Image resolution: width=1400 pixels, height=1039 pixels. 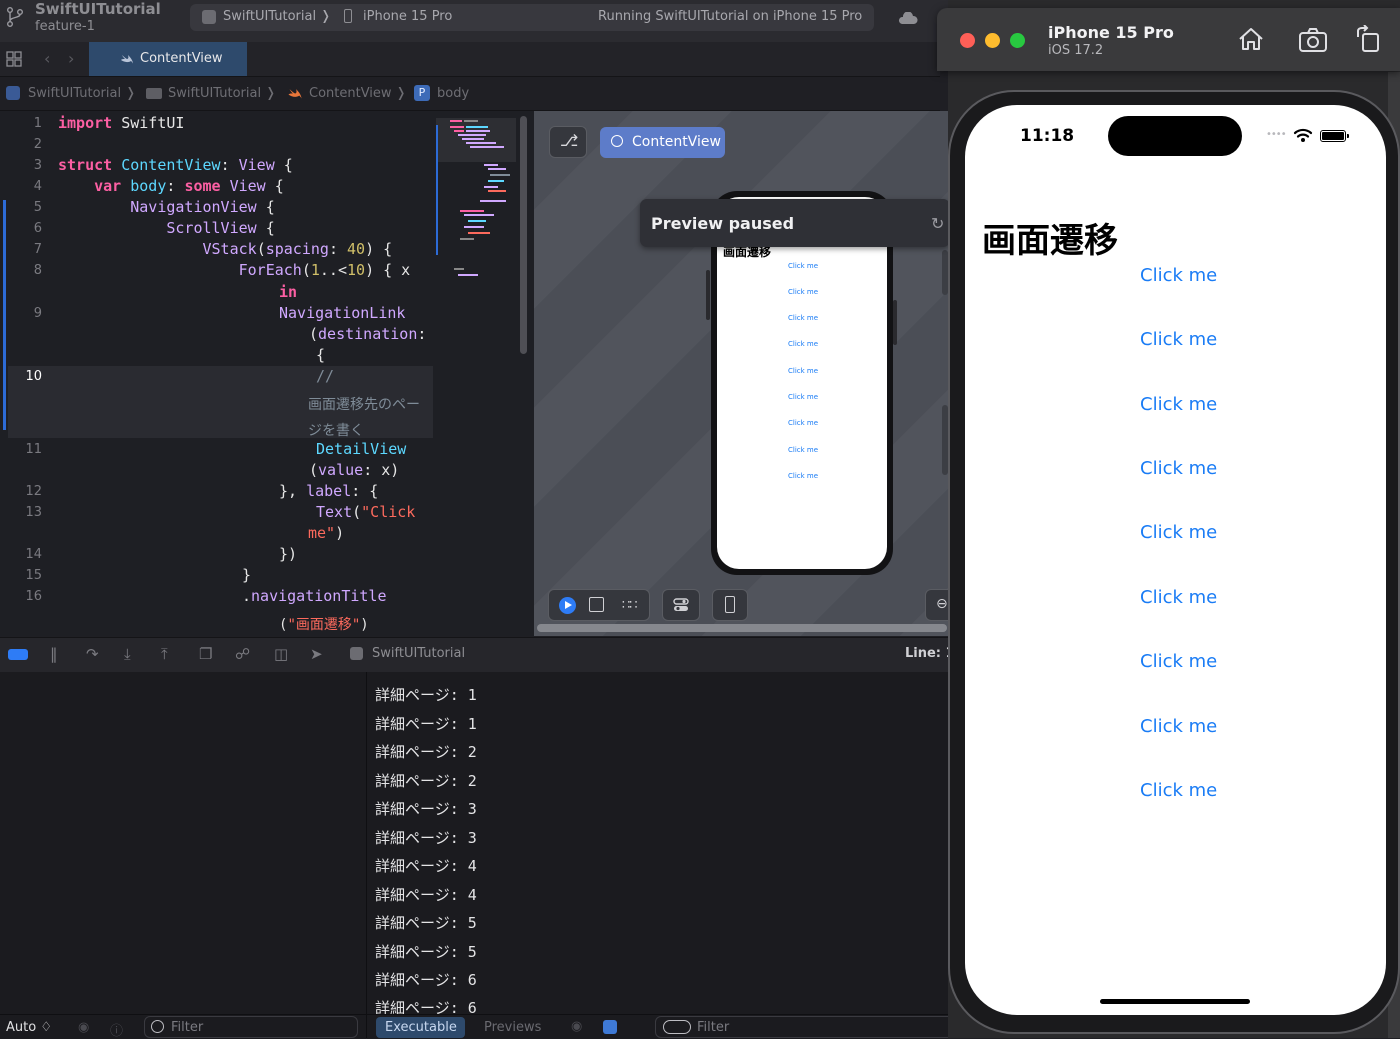 What do you see at coordinates (1047, 136) in the screenshot?
I see `status-bar-clock: 11:18` at bounding box center [1047, 136].